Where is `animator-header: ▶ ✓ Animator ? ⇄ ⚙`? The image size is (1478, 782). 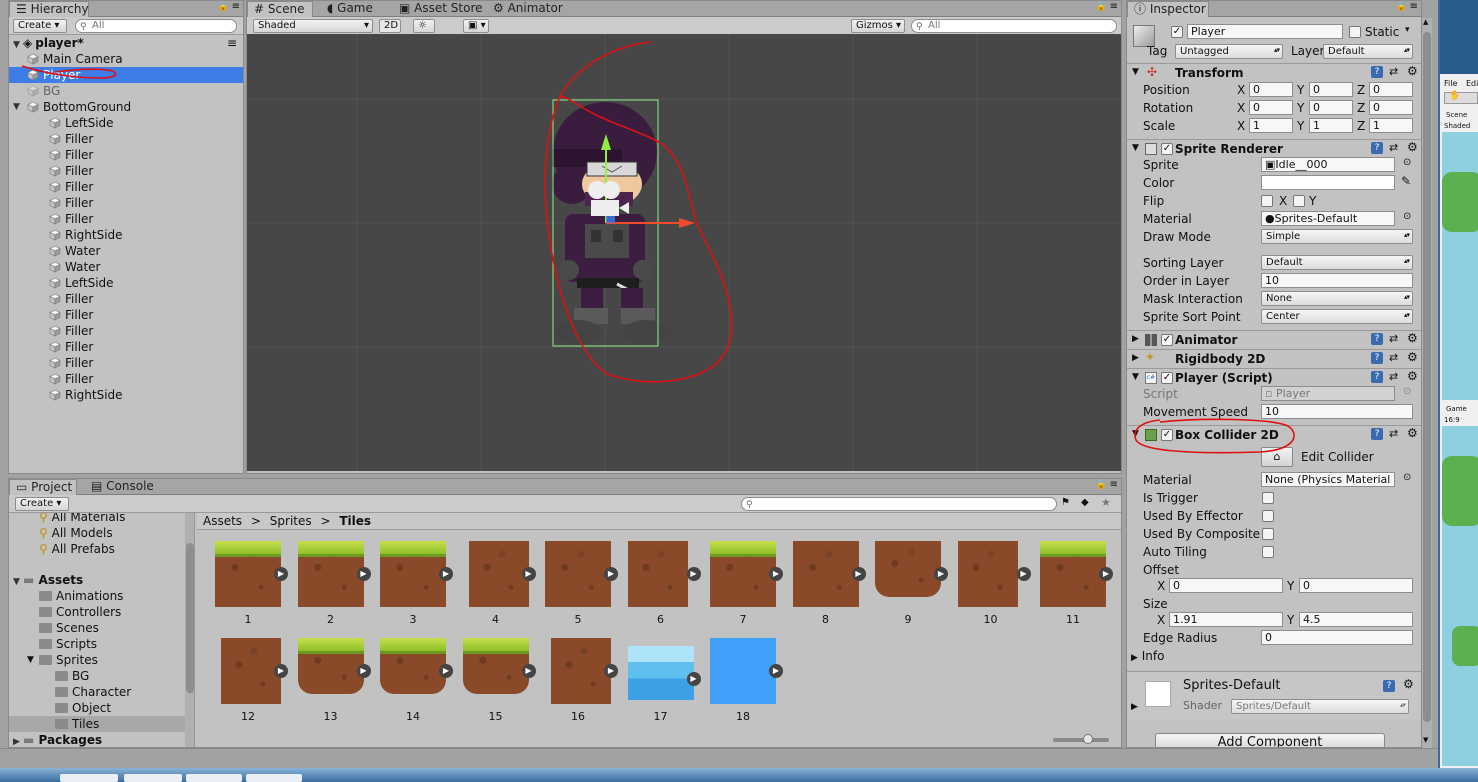
animator-header: ▶ ✓ Animator ? ⇄ ⚙ is located at coordinates (1274, 339).